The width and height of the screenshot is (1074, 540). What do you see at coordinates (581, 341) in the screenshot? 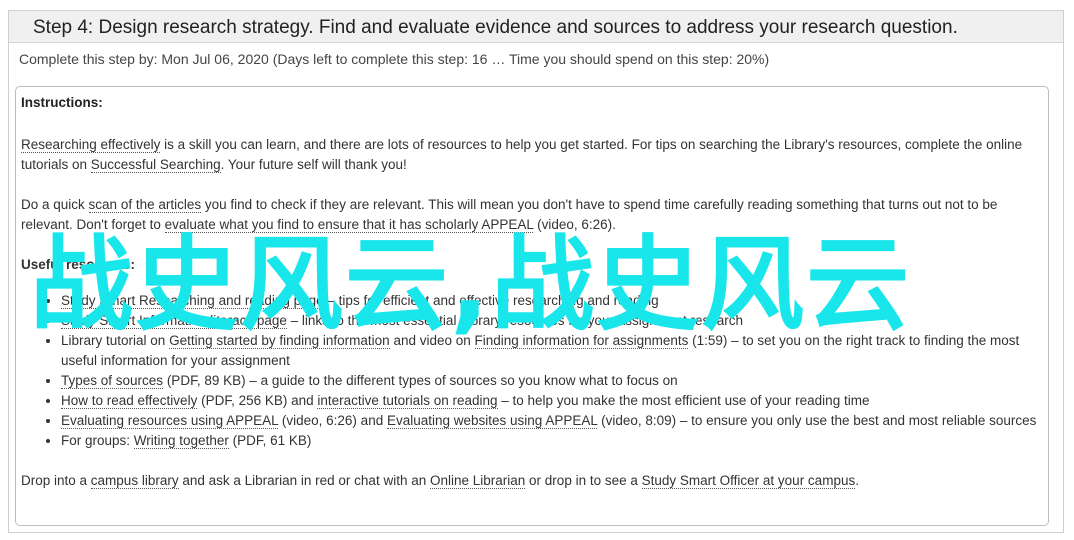
I see `link-finding-information: Finding information for assignments` at bounding box center [581, 341].